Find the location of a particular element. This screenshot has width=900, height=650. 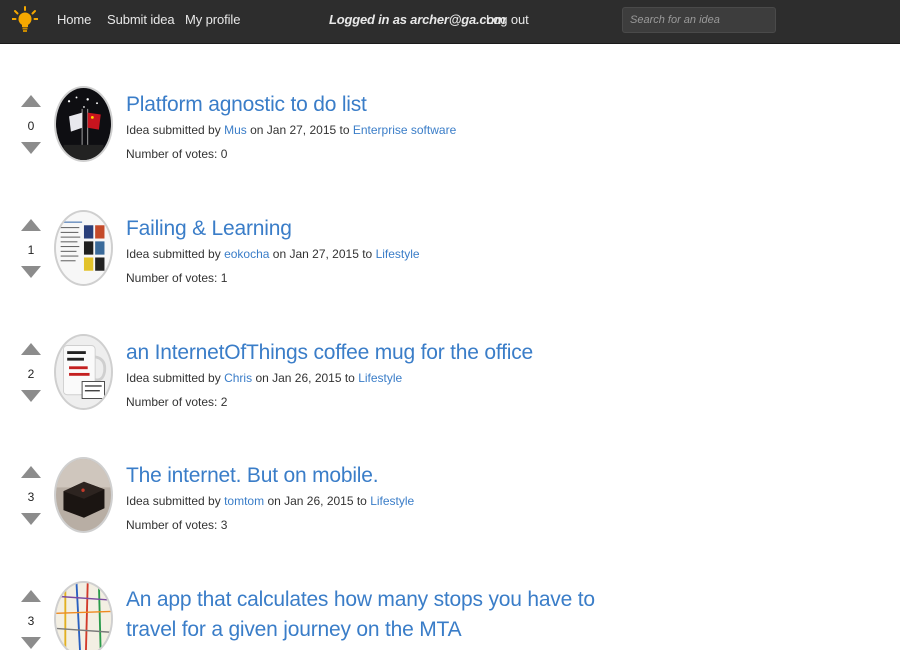

category-link: Enterprise software is located at coordinates (404, 130).